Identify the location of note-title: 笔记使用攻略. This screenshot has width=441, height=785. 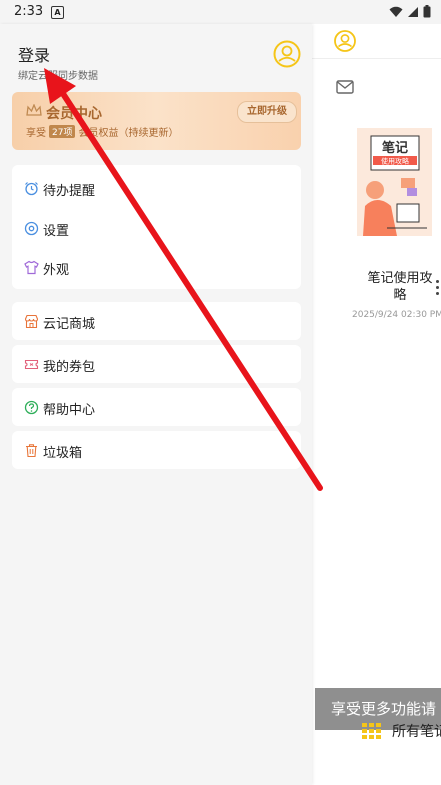
(400, 287).